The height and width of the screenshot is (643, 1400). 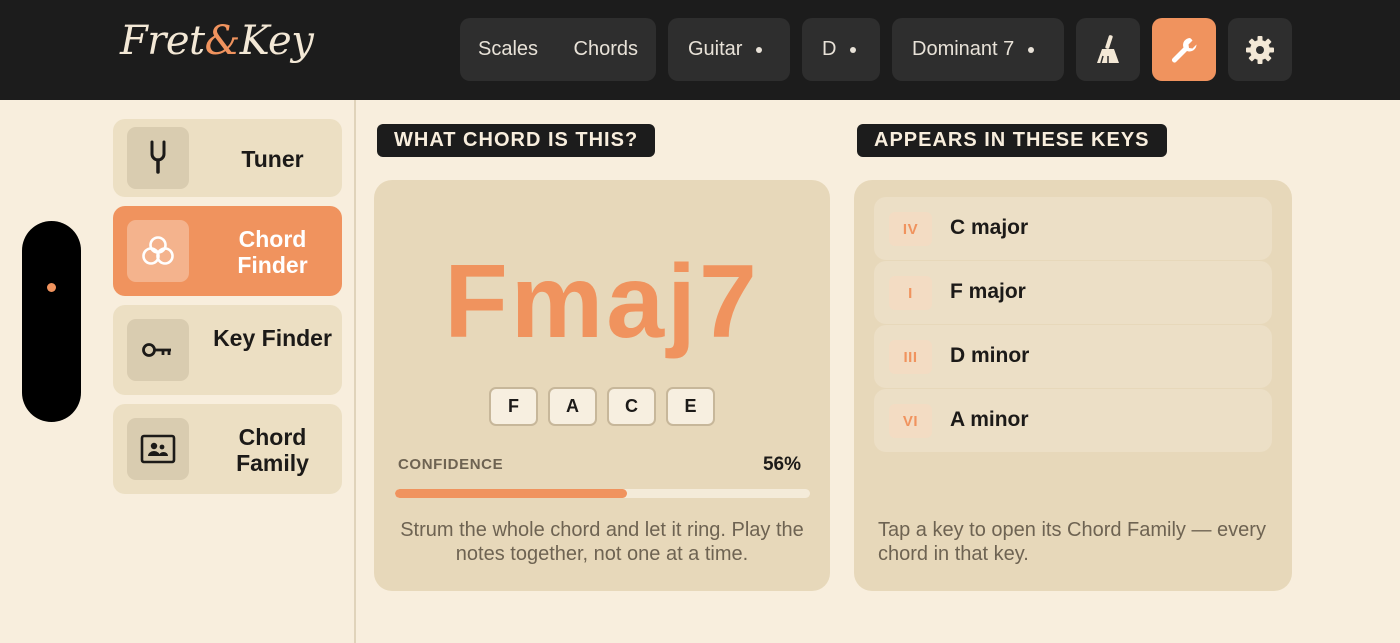 I want to click on key-row-c-major: IV C major, so click(x=1073, y=228).